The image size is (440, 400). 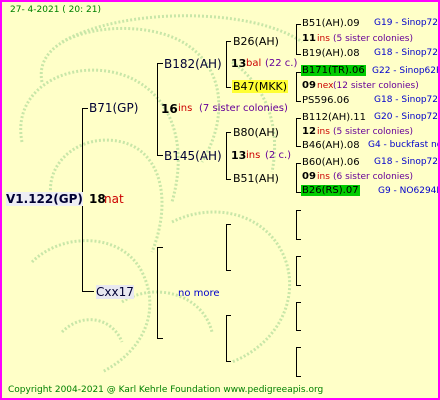 I want to click on queen-b47: B47(MKK), so click(x=260, y=86).